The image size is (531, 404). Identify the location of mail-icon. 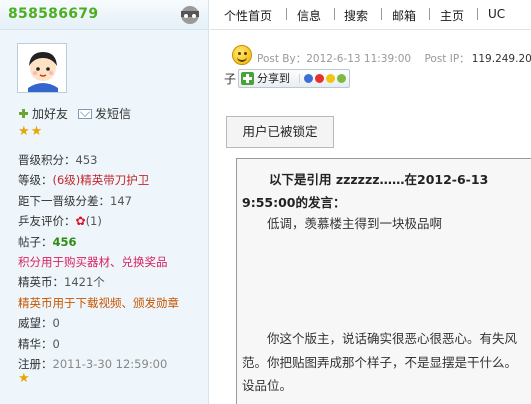
(85, 113).